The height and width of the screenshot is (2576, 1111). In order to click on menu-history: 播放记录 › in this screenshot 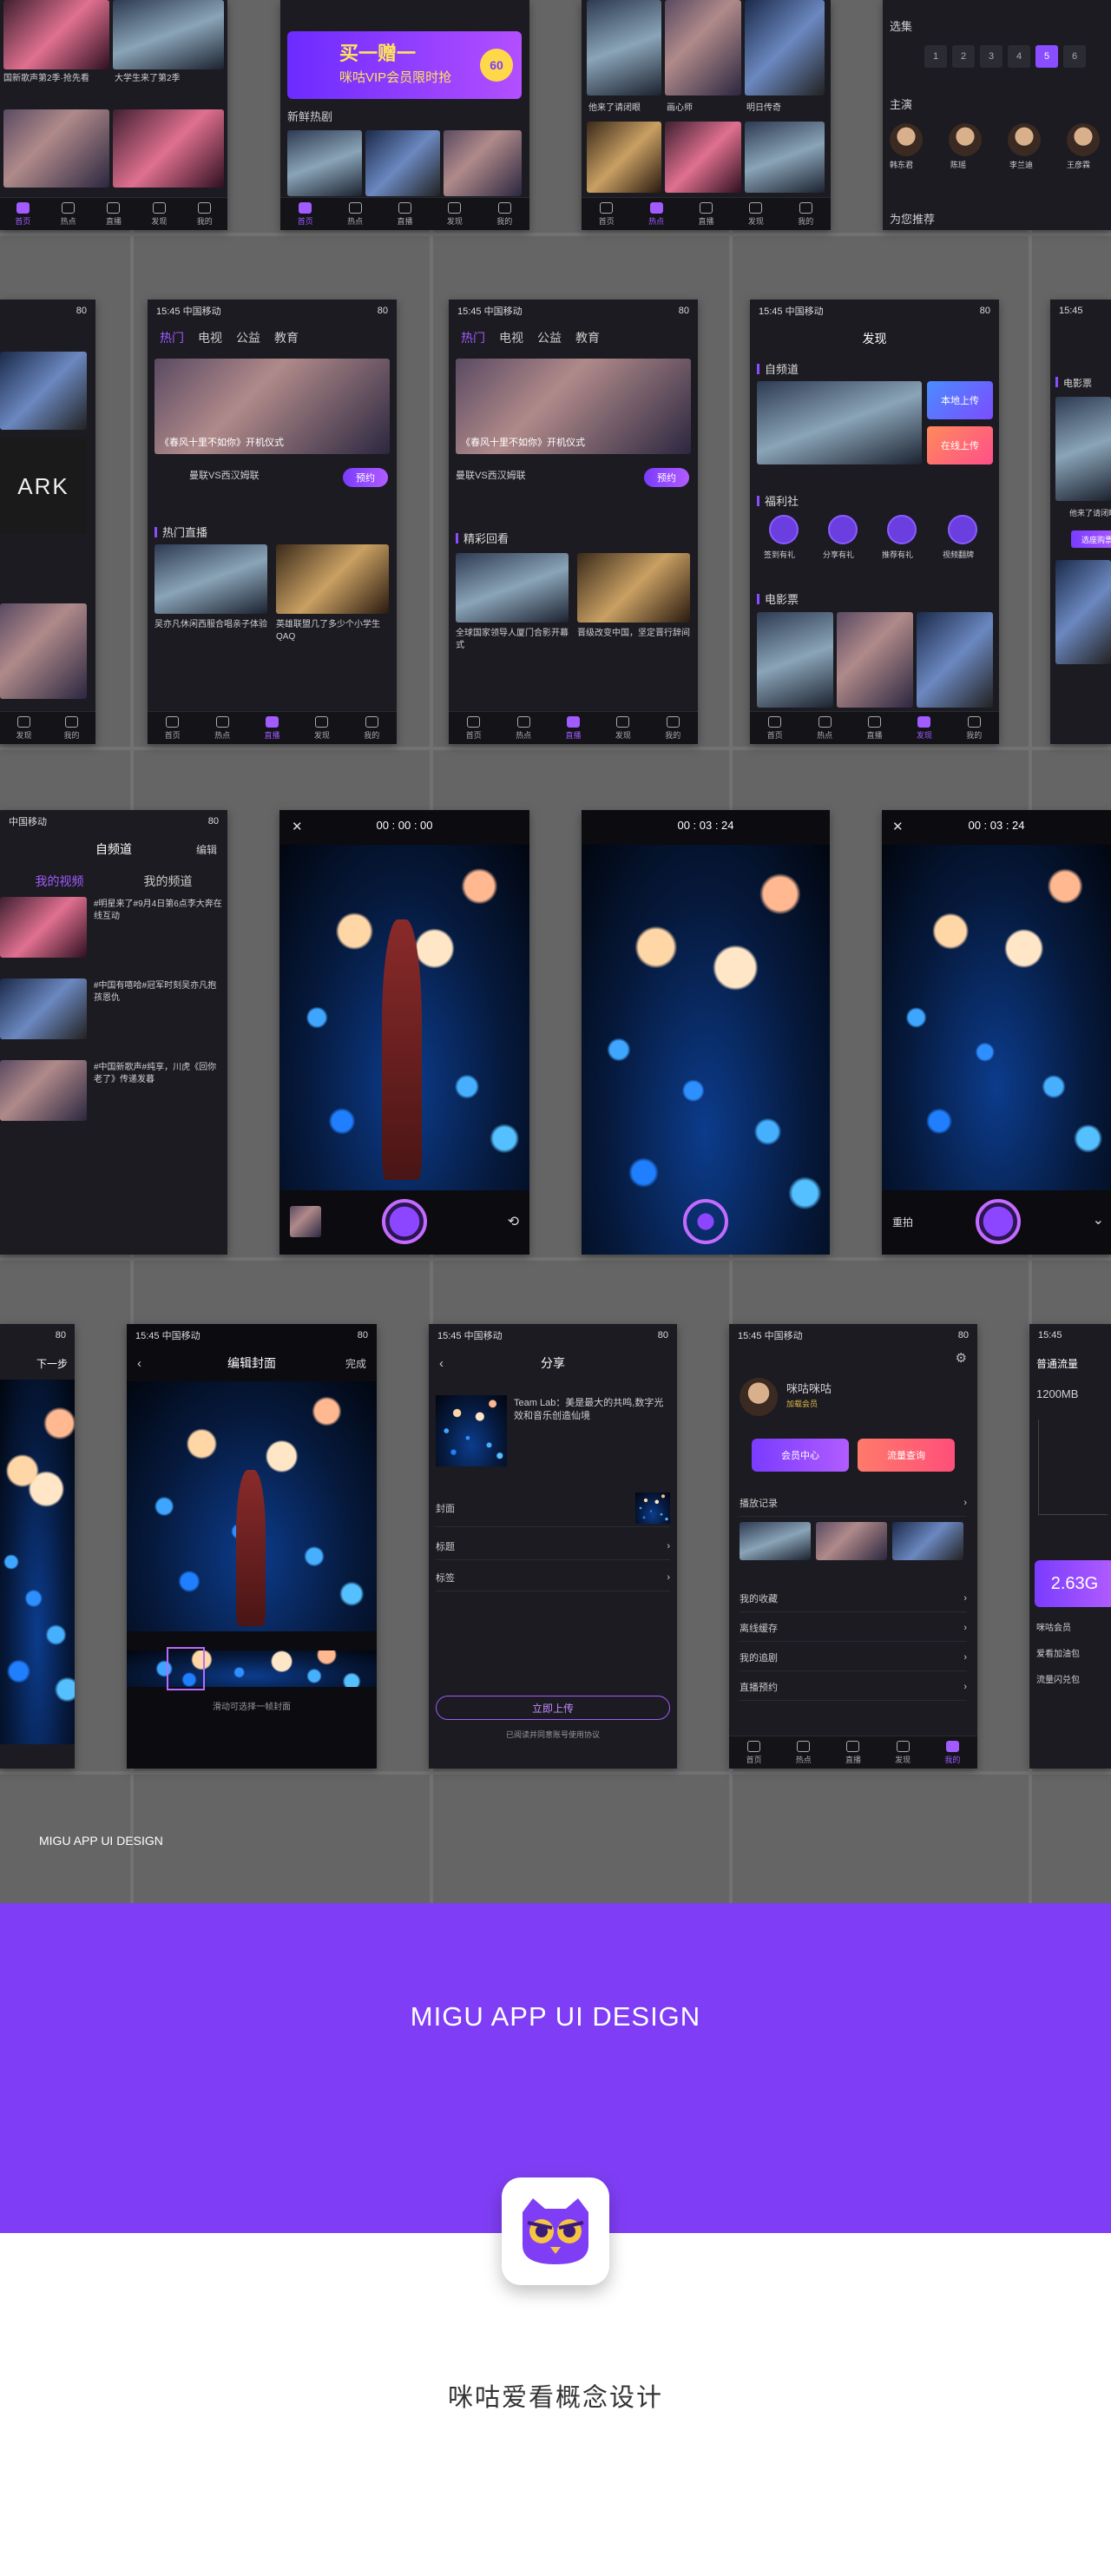, I will do `click(853, 1503)`.